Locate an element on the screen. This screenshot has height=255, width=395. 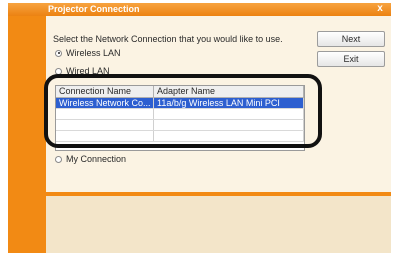
title-bar: Projector Connection x is located at coordinates (199, 9).